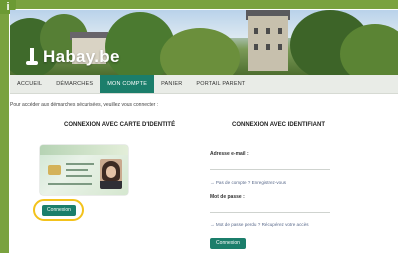 This screenshot has width=398, height=253. What do you see at coordinates (32, 57) in the screenshot?
I see `logo-icon` at bounding box center [32, 57].